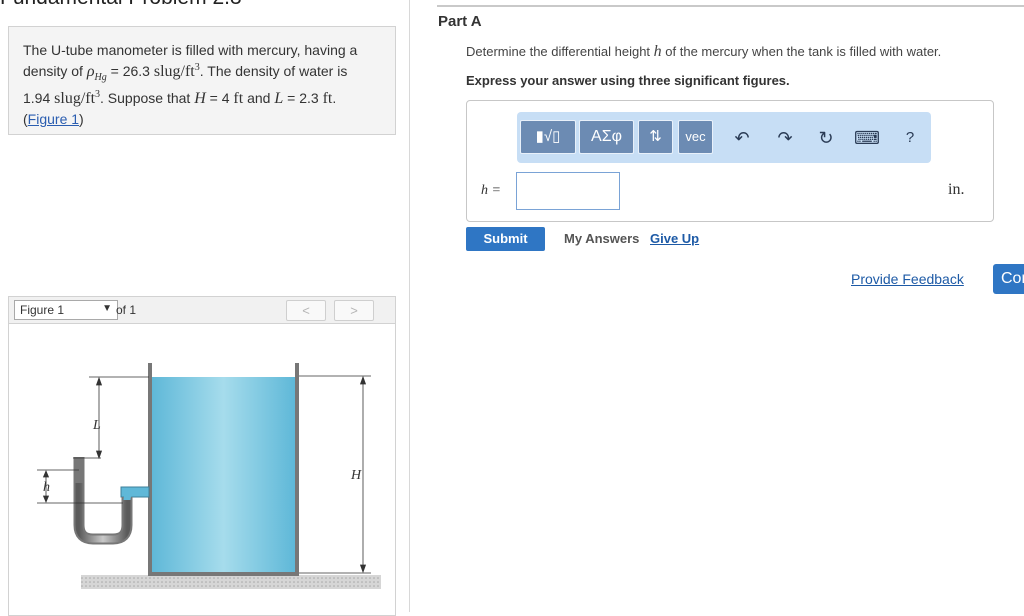  Describe the element at coordinates (910, 138) in the screenshot. I see `help-icon: ?` at that location.